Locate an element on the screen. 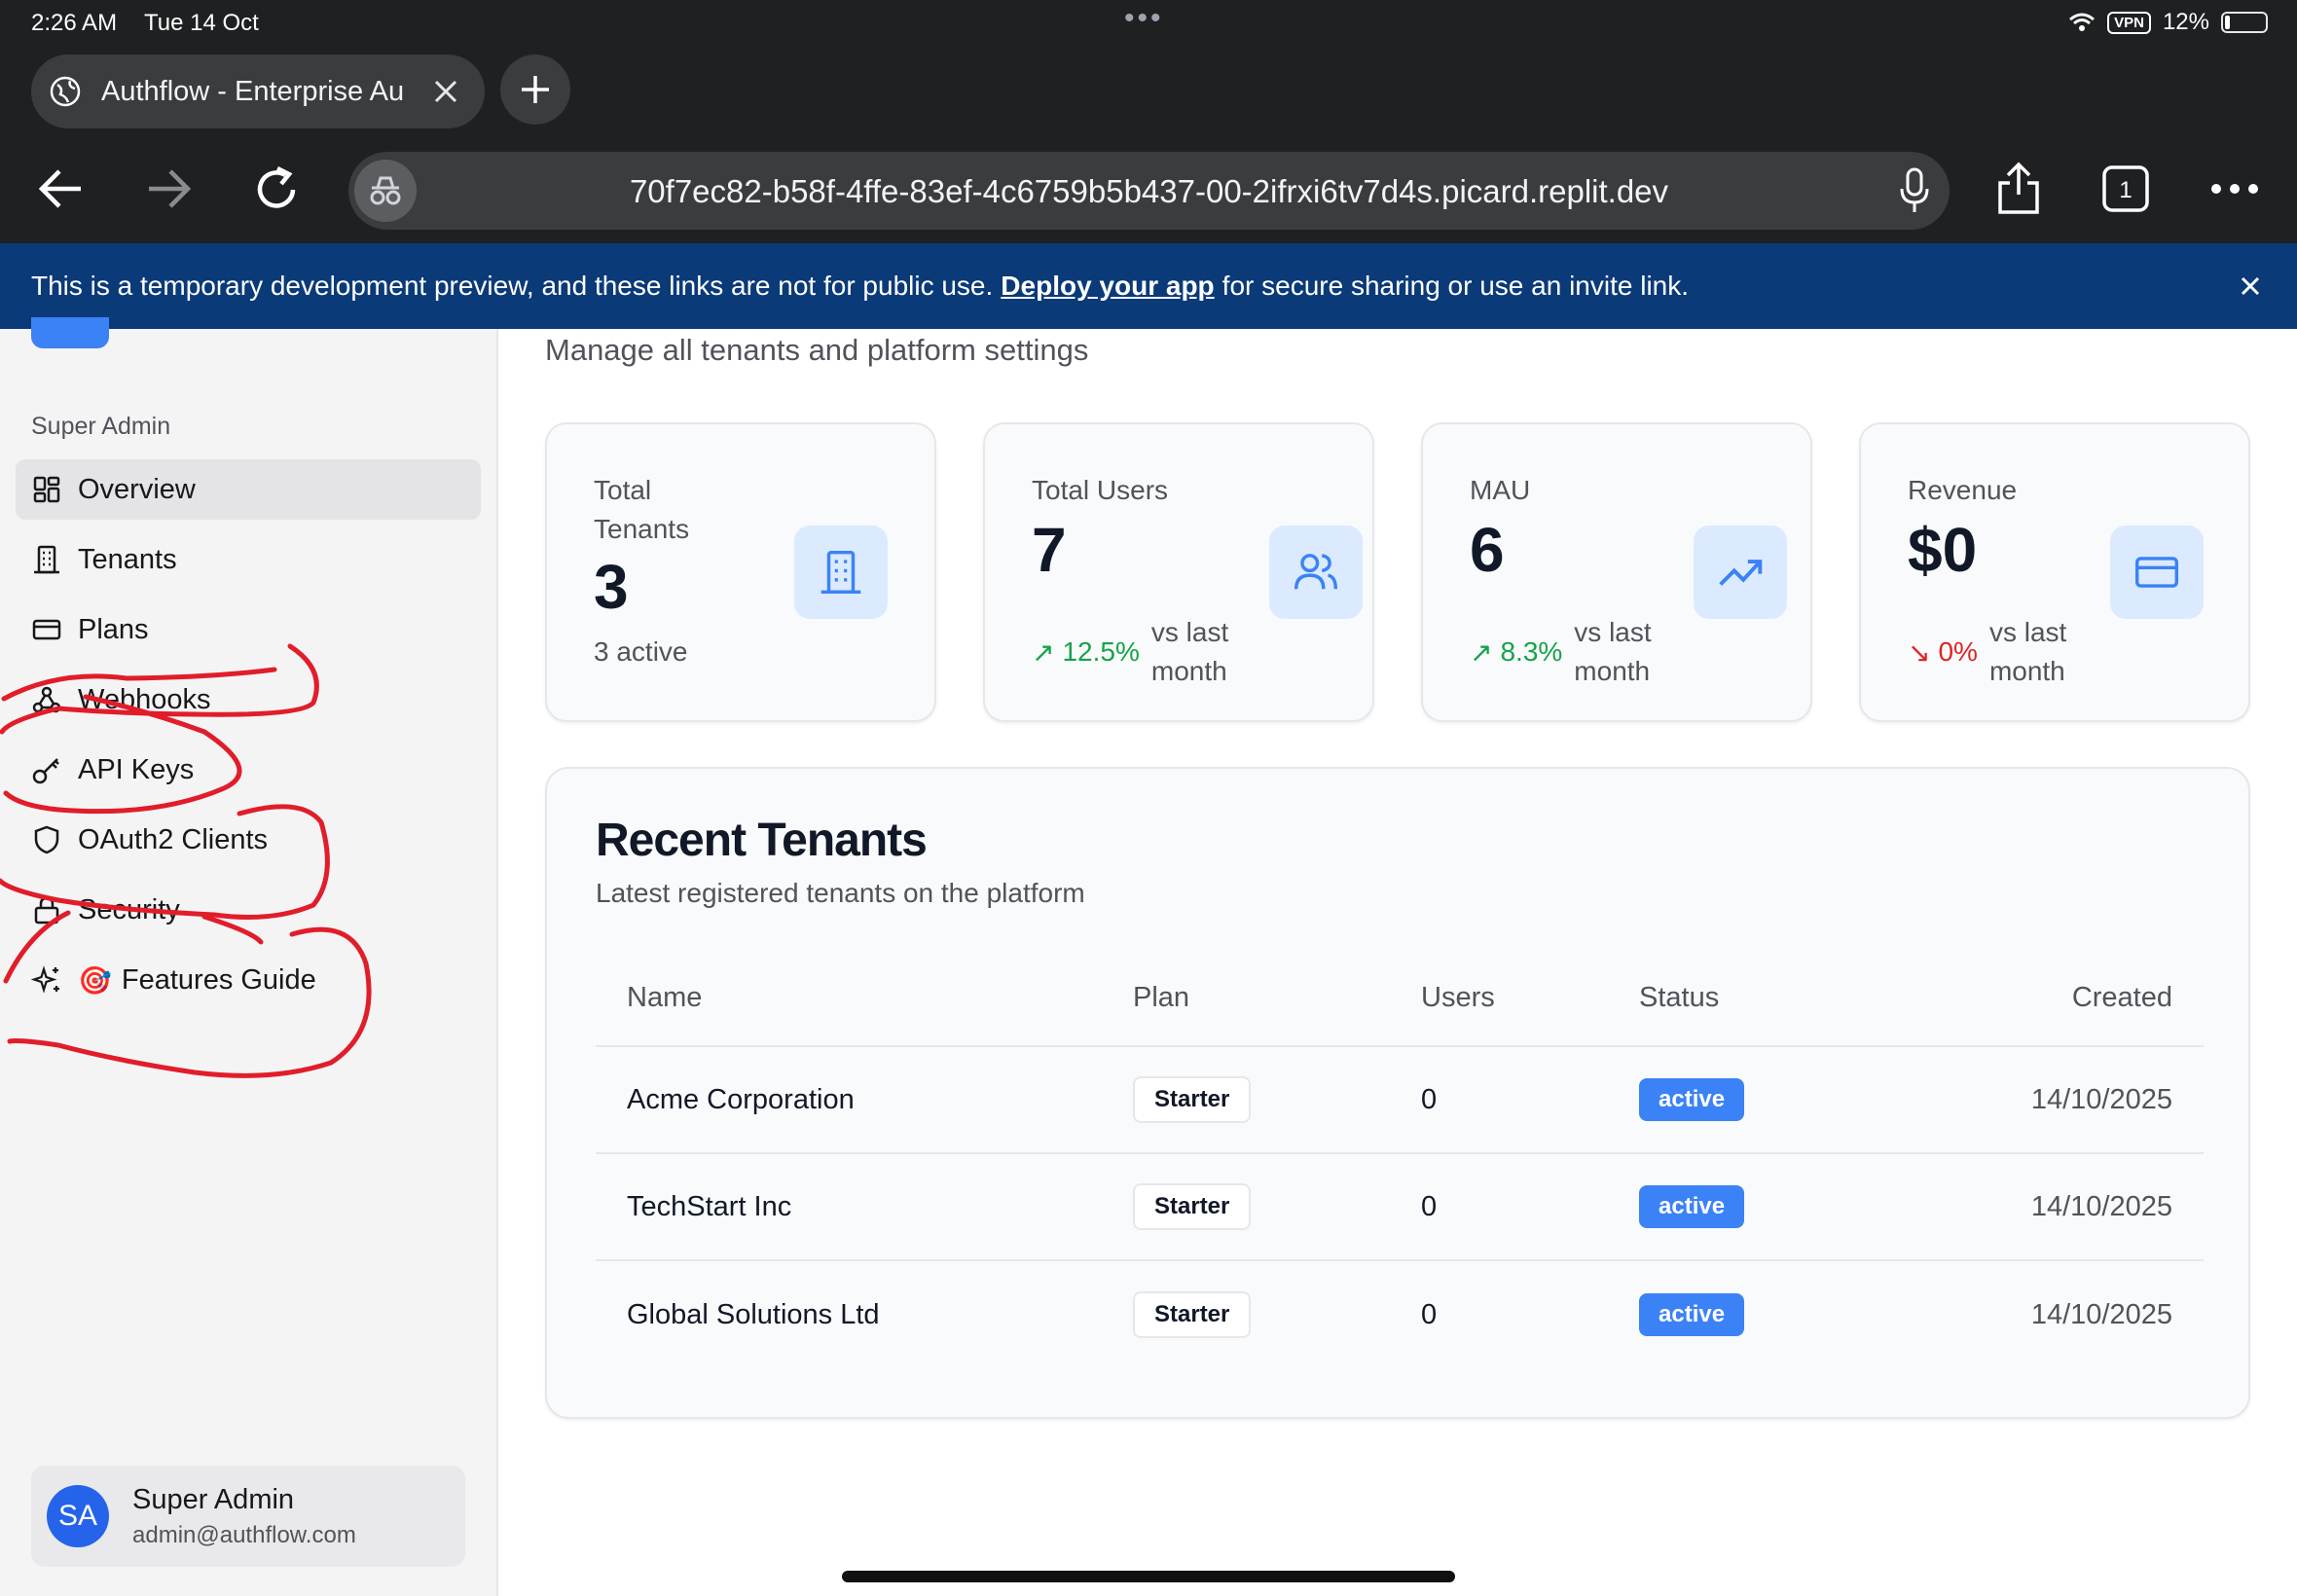  tenant-name: Global Solutions Ltd is located at coordinates (753, 1314).